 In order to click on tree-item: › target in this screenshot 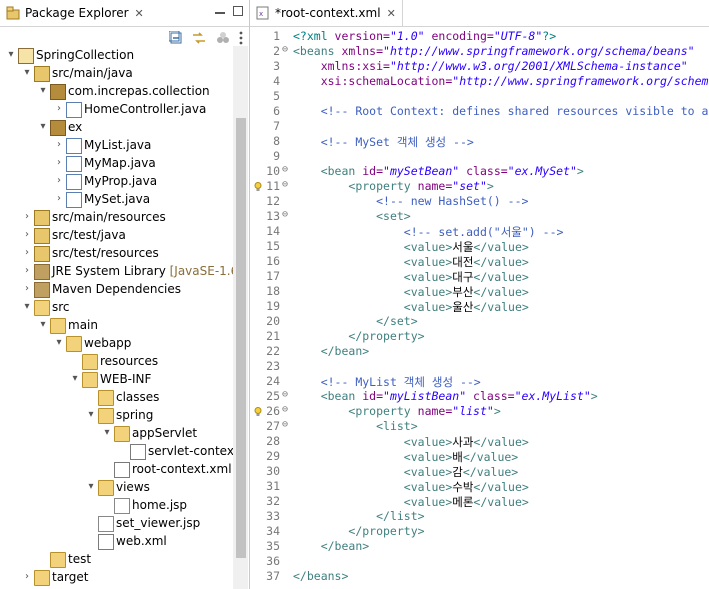, I will do `click(116, 577)`.